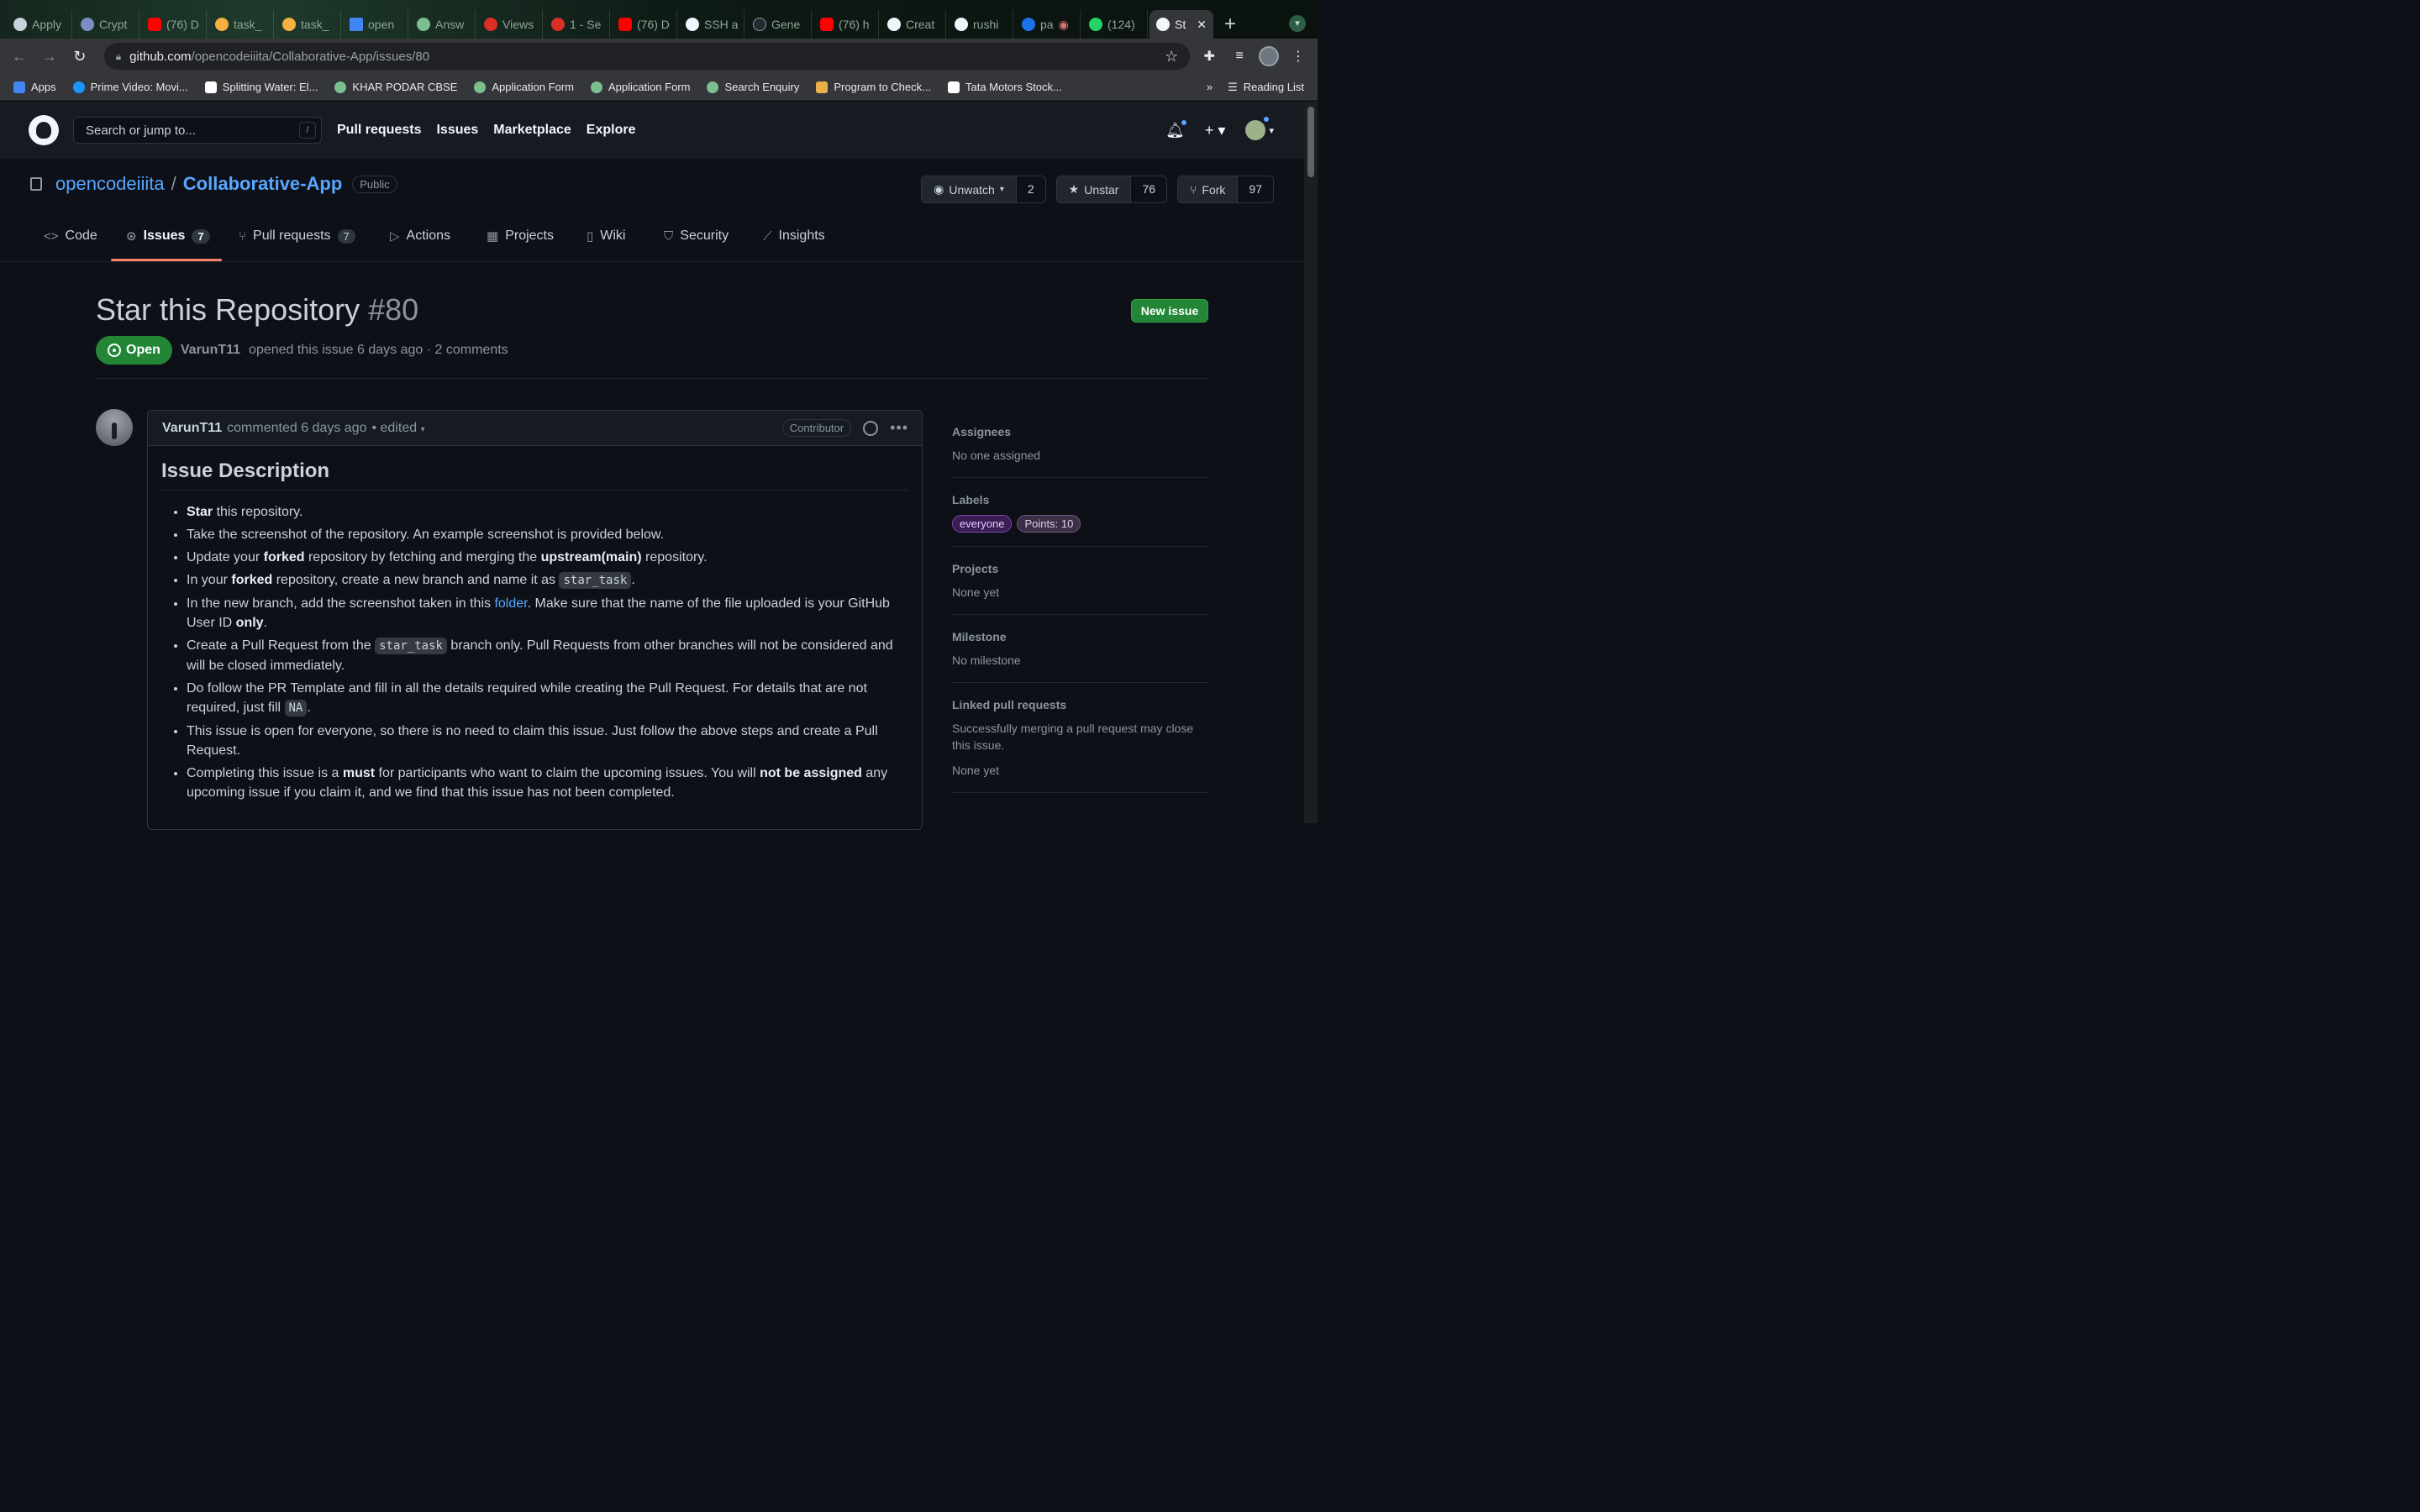 This screenshot has height=1512, width=2420. Describe the element at coordinates (1210, 87) in the screenshot. I see `bookmarks-overflow-icon: »` at that location.